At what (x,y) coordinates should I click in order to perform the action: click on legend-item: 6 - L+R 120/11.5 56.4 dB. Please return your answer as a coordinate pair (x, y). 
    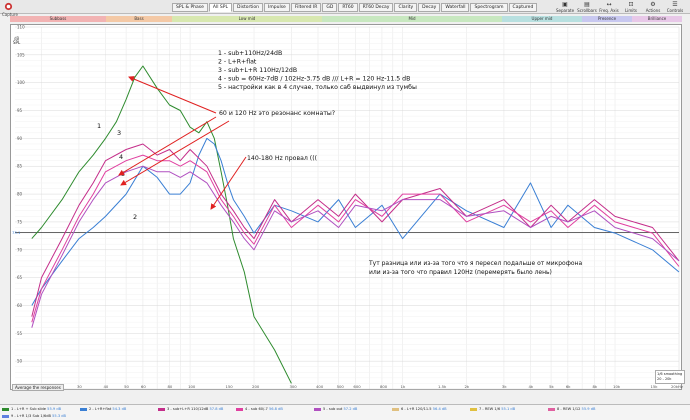
    Looking at the image, I should click on (431, 409).